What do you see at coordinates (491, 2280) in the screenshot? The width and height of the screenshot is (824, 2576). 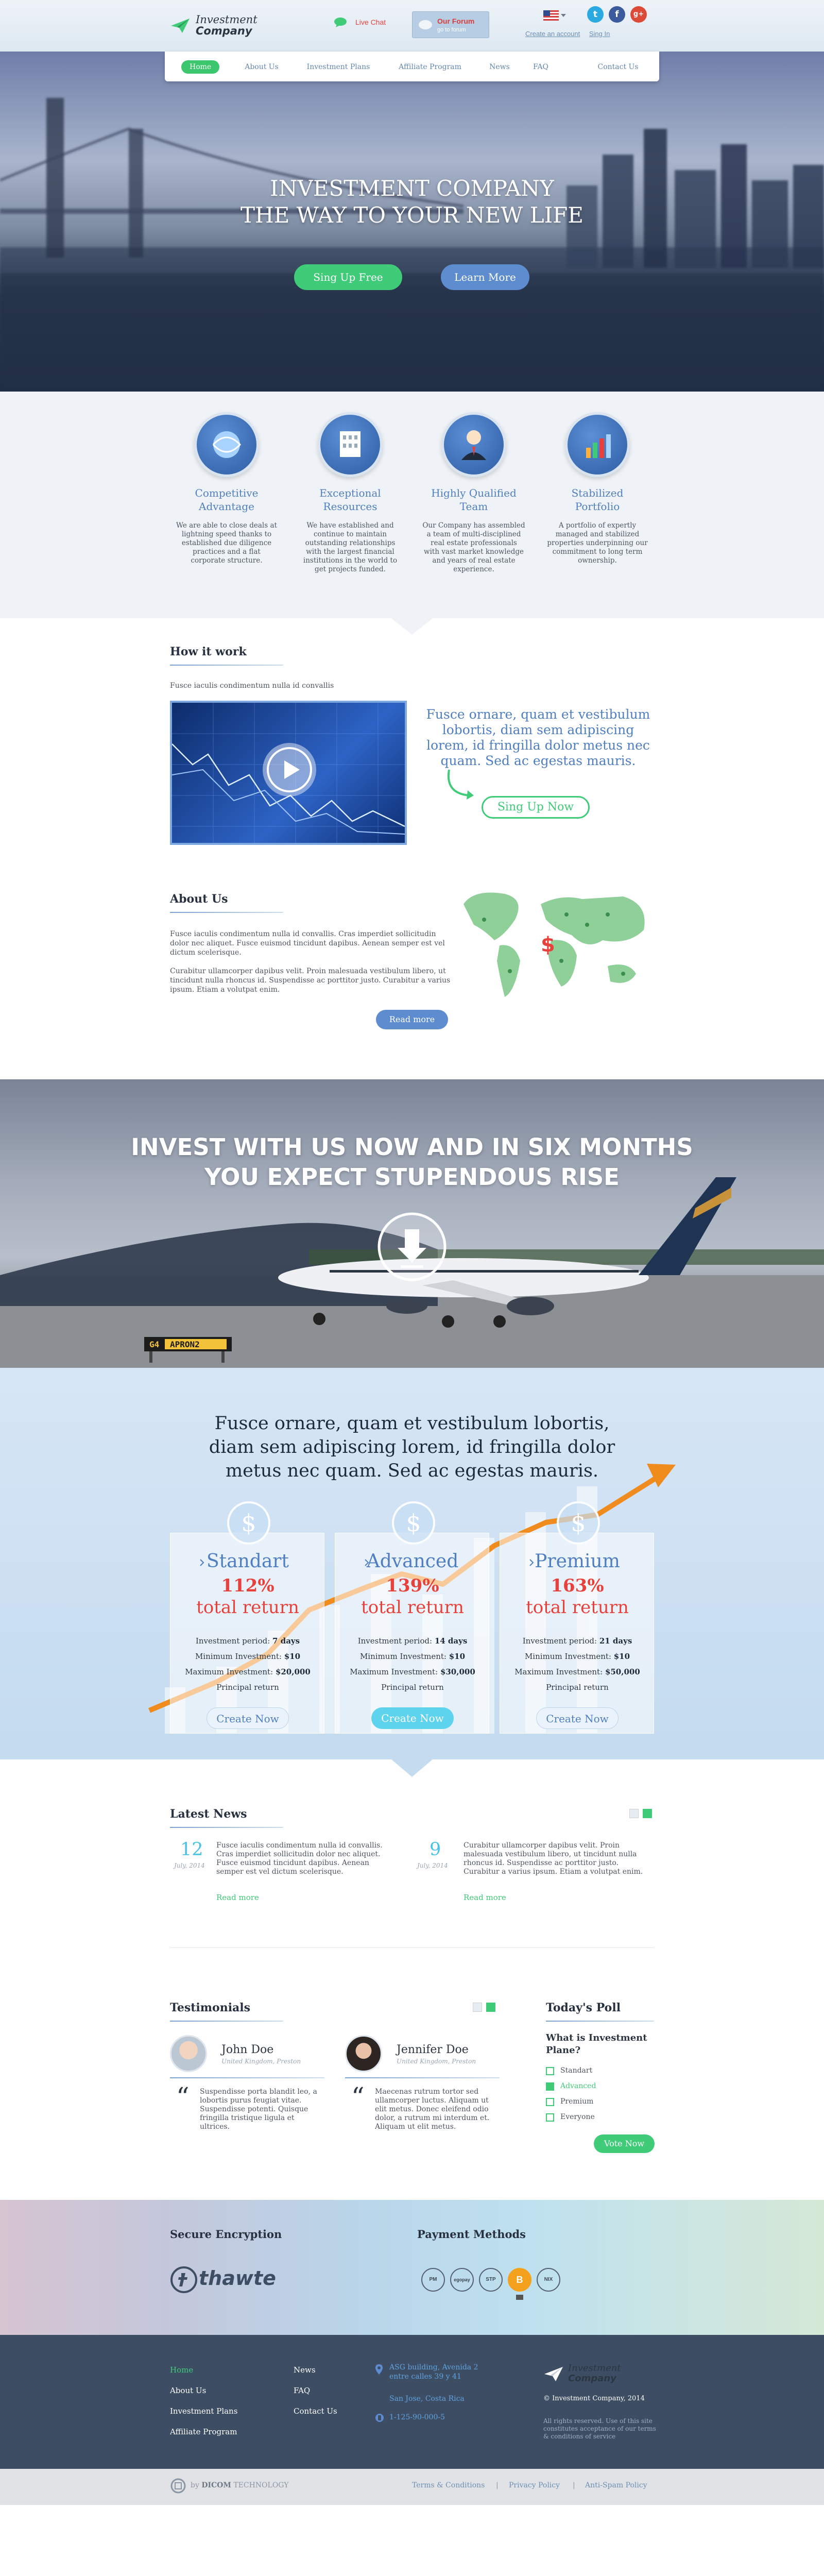 I see `solidtrustpay-icon: STP` at bounding box center [491, 2280].